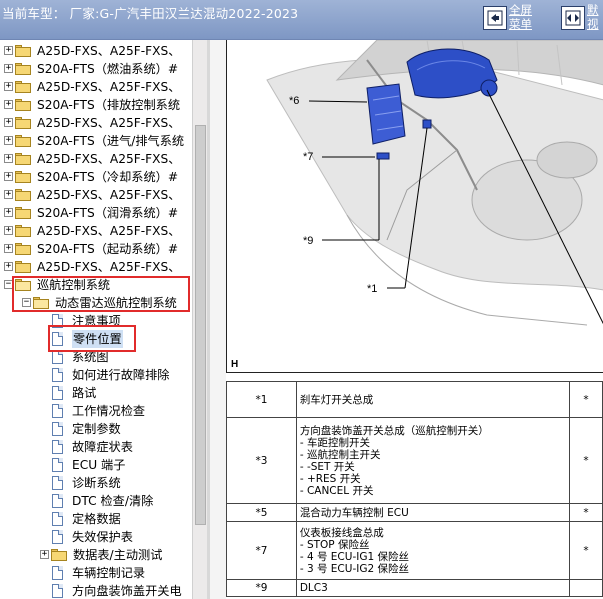 This screenshot has width=603, height=599. I want to click on tree-item: 诊断系统, so click(96, 483).